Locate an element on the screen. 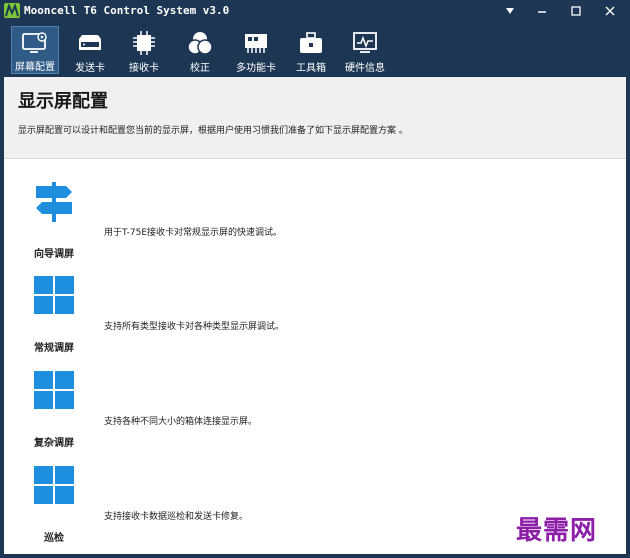 The image size is (630, 558). main-toolbar: 屏幕配置 发送卡 接收卡 校正 多功能卡 工具箱 硬件信息 is located at coordinates (315, 49).